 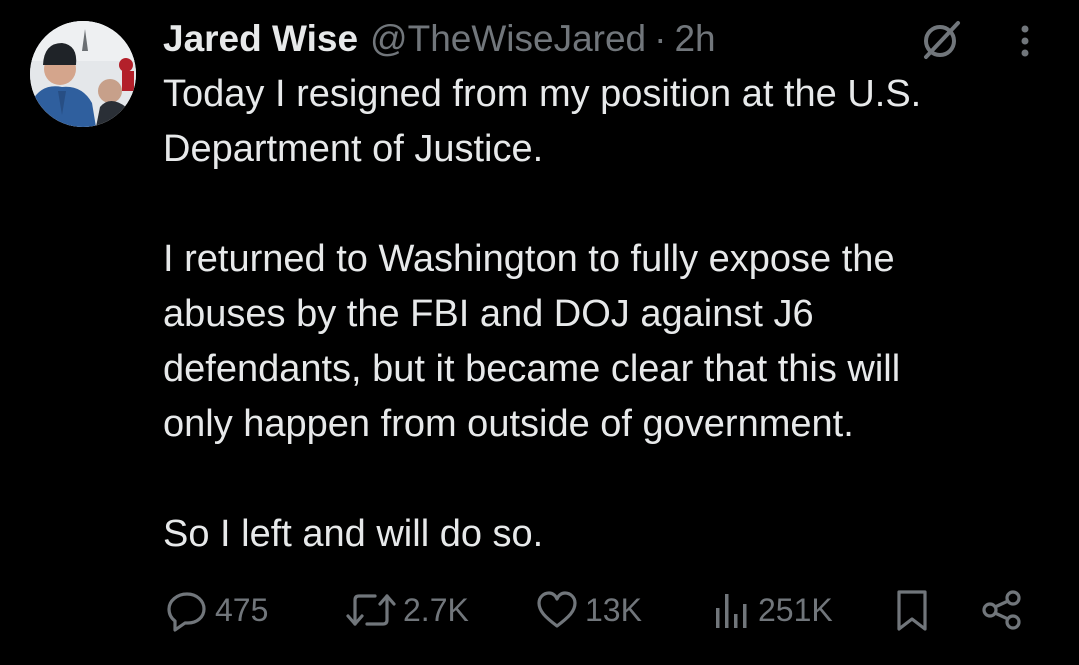 What do you see at coordinates (353, 534) in the screenshot?
I see `tweet-line: So I left and will do so.` at bounding box center [353, 534].